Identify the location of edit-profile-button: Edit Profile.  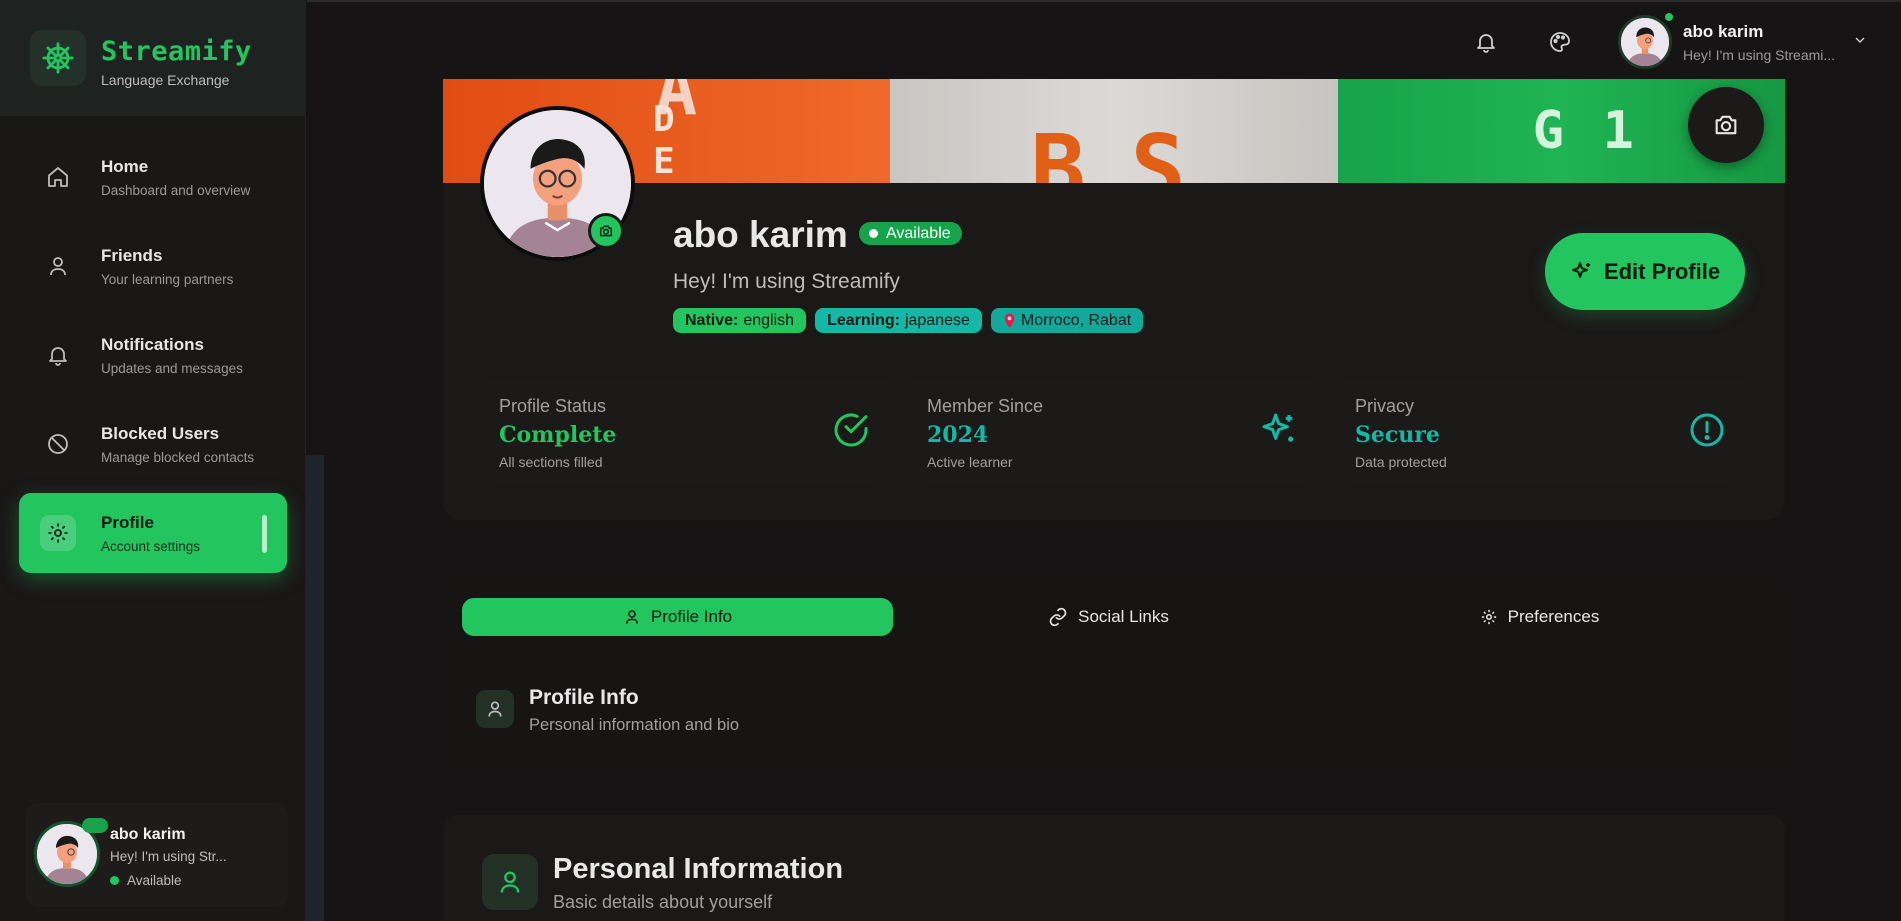
(1645, 271).